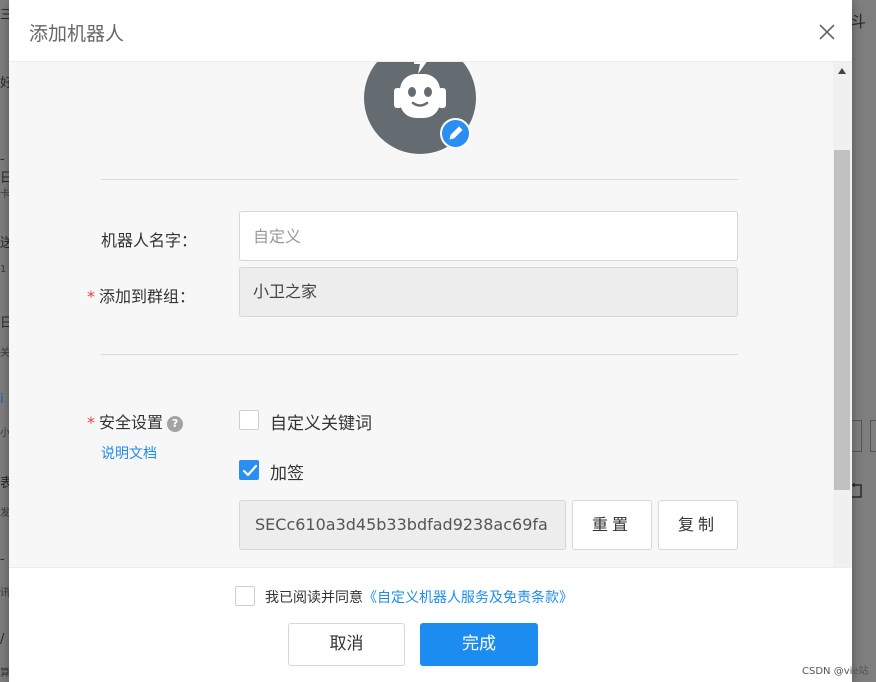 The image size is (876, 682). I want to click on secret-input: SECc610a3d45b33bdfad9238ac69fa, so click(402, 525).